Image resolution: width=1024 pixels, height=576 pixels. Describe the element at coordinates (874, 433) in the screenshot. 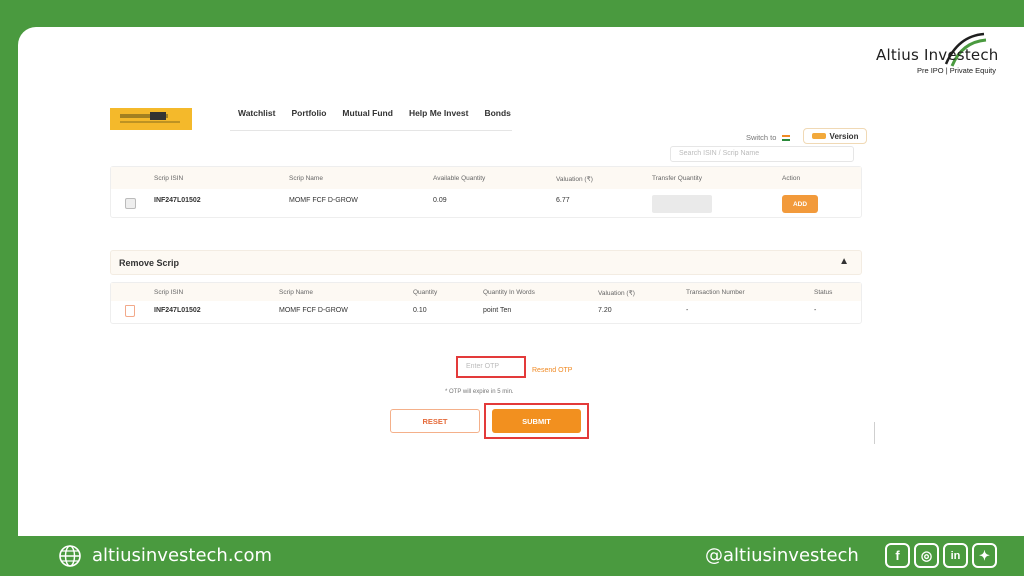

I see `scroll-indicator` at that location.